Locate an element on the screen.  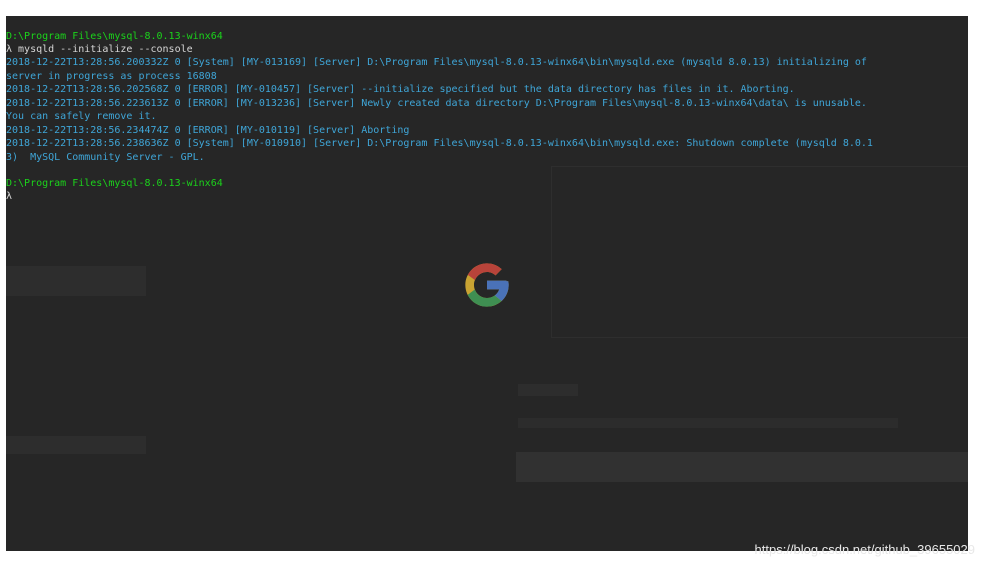
log-line: 3) MySQL Community Server - GPL. is located at coordinates (105, 157).